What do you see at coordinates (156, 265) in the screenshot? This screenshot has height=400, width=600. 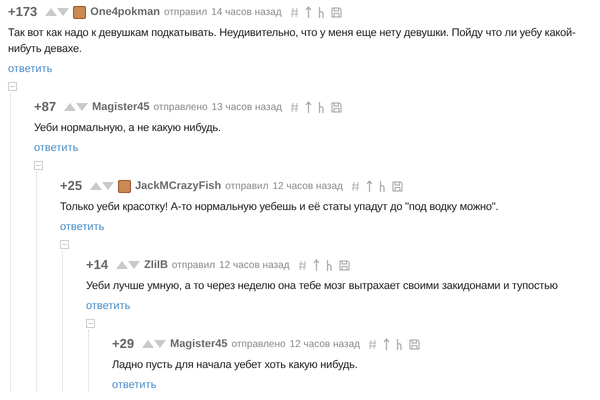 I see `author-name: ZIiIB` at bounding box center [156, 265].